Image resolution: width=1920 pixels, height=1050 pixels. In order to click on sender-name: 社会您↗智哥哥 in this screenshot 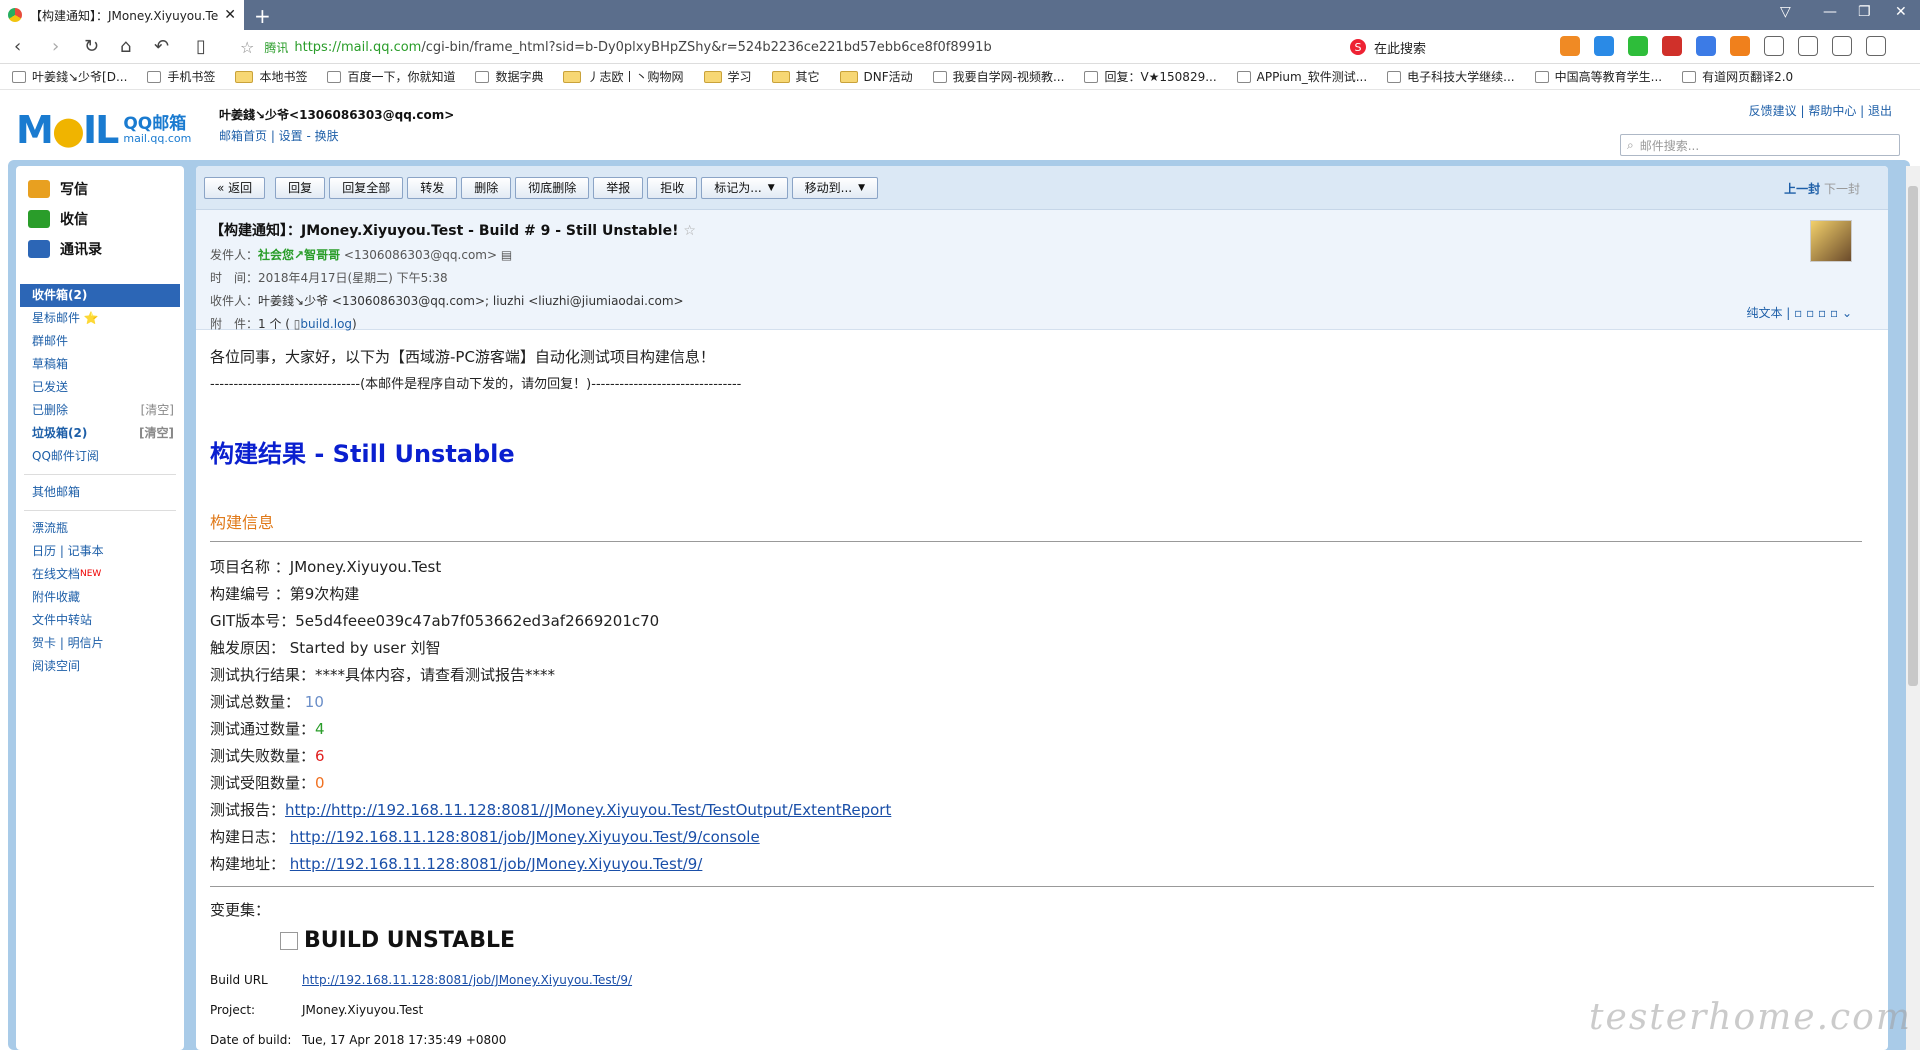, I will do `click(299, 255)`.